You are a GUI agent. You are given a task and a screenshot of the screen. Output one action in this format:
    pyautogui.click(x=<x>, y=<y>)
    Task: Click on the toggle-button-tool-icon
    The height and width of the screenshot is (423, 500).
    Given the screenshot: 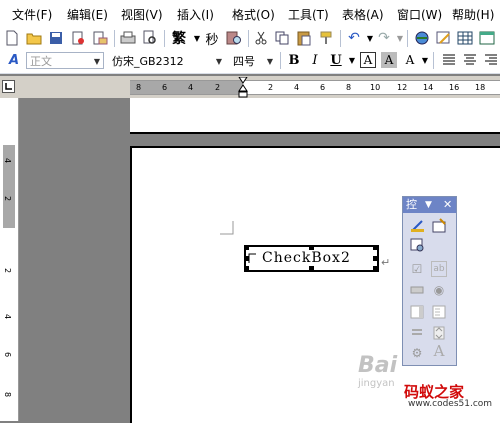 What is the action you would take?
    pyautogui.click(x=417, y=333)
    